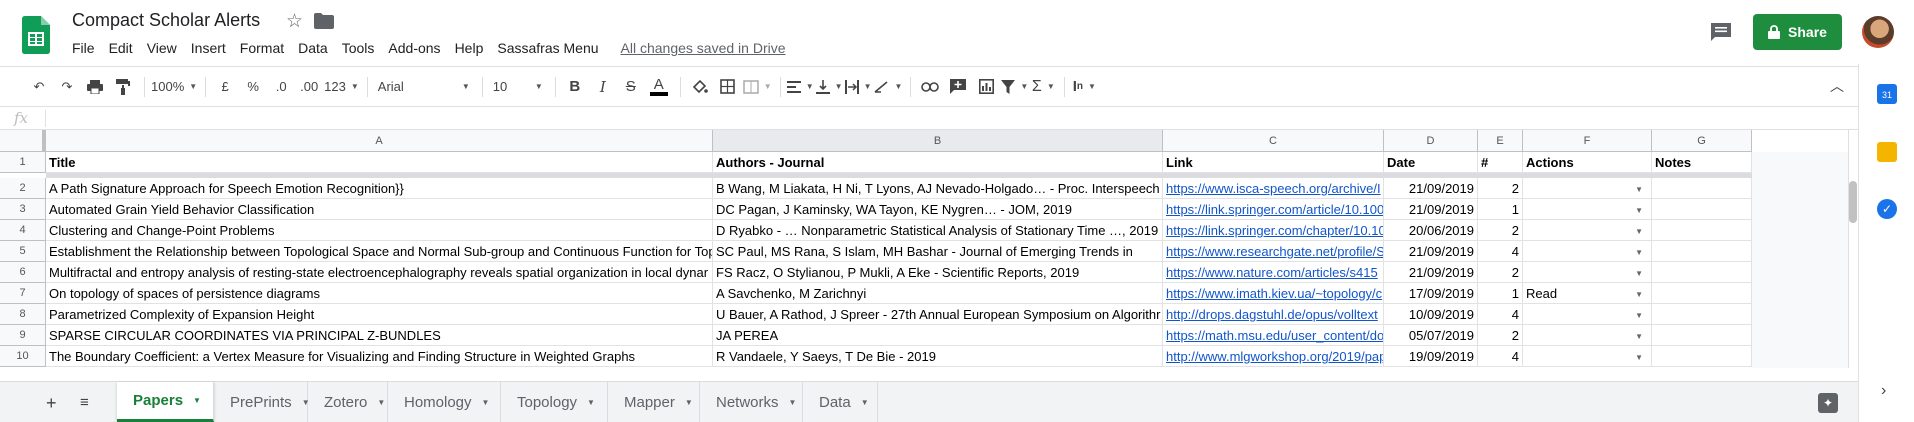  I want to click on sheet-tab-networks: Networks ▼, so click(751, 402).